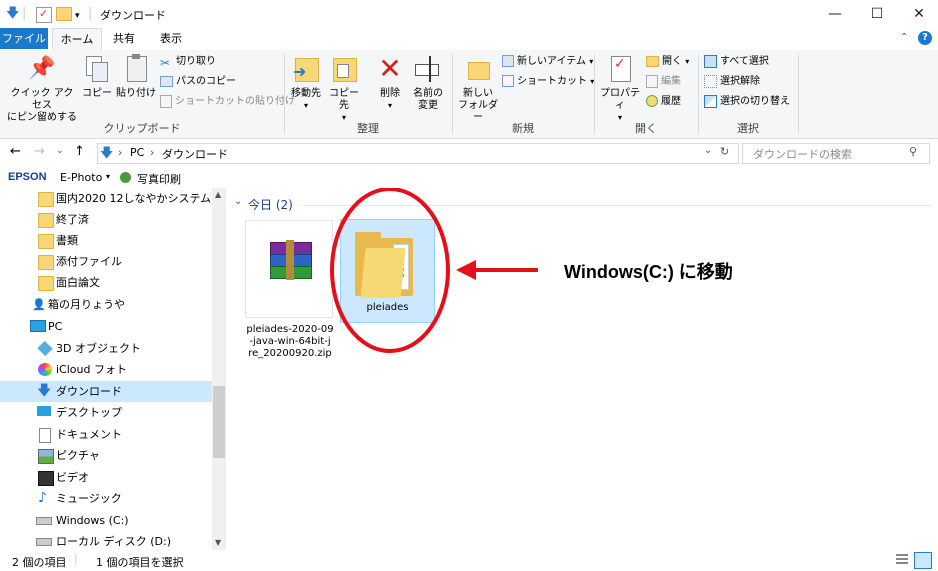 This screenshot has height=571, width=938. What do you see at coordinates (77, 39) in the screenshot?
I see `tab-home: ホーム` at bounding box center [77, 39].